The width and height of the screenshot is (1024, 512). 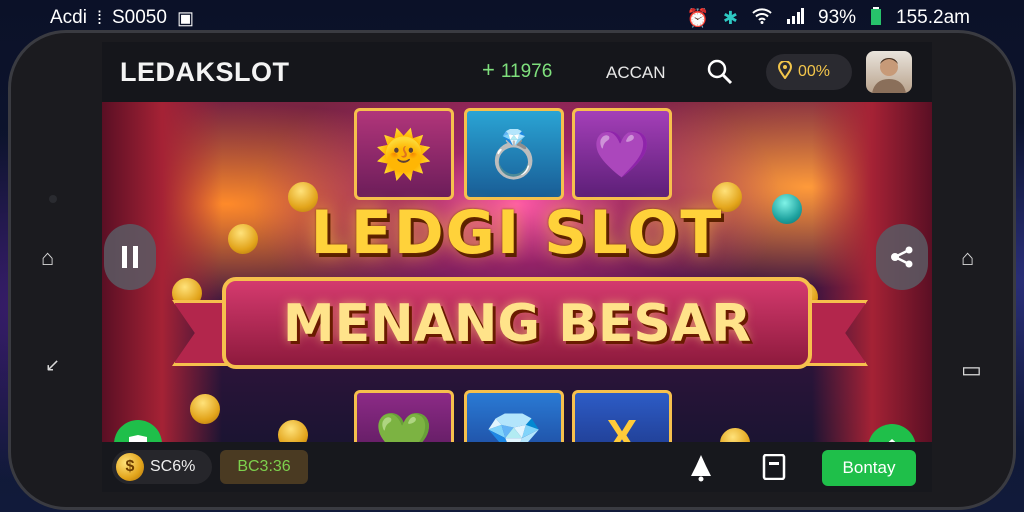 I want to click on banner-subtitle: MENANG BESAR, so click(x=517, y=324).